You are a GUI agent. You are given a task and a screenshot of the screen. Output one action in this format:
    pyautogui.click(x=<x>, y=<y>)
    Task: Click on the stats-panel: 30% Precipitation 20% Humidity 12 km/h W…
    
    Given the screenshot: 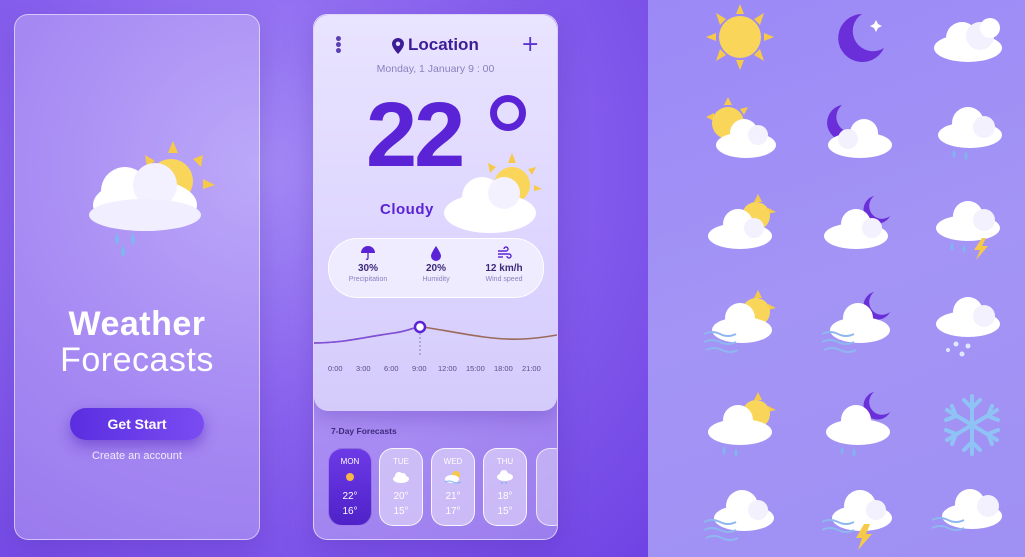 What is the action you would take?
    pyautogui.click(x=436, y=268)
    